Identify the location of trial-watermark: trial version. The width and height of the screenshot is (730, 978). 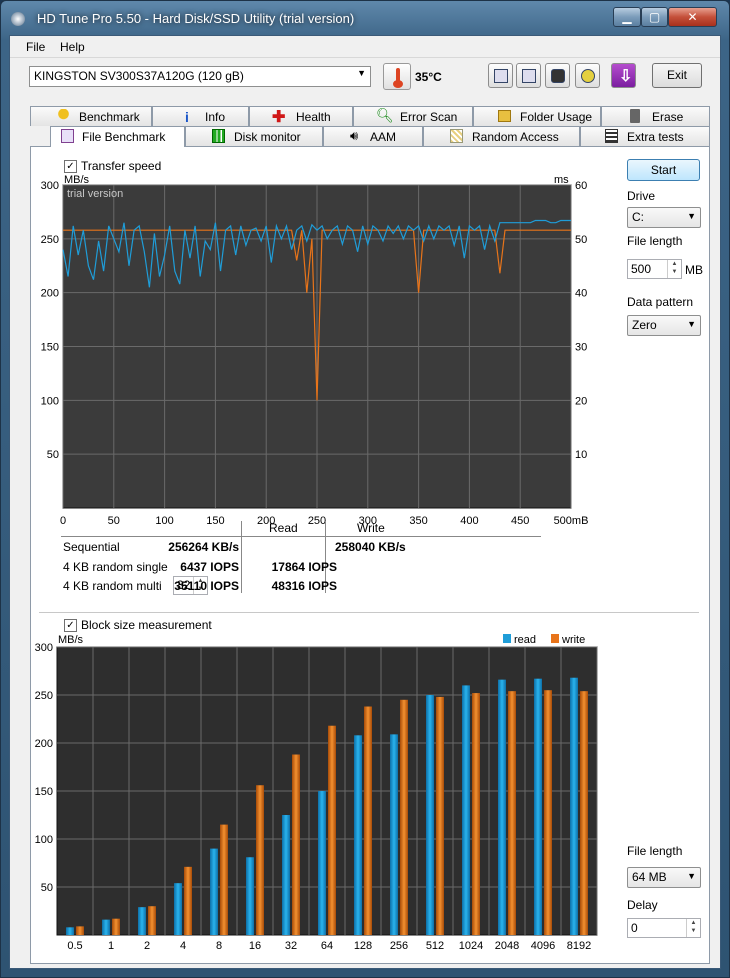
(95, 194).